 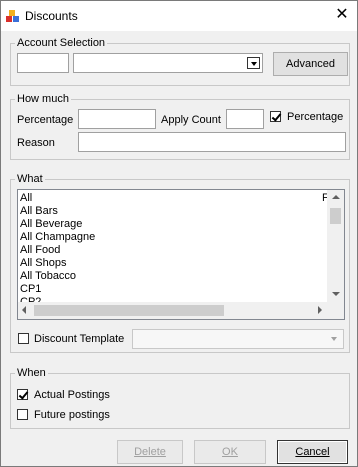 What do you see at coordinates (22, 414) in the screenshot?
I see `future-postings-checkbox` at bounding box center [22, 414].